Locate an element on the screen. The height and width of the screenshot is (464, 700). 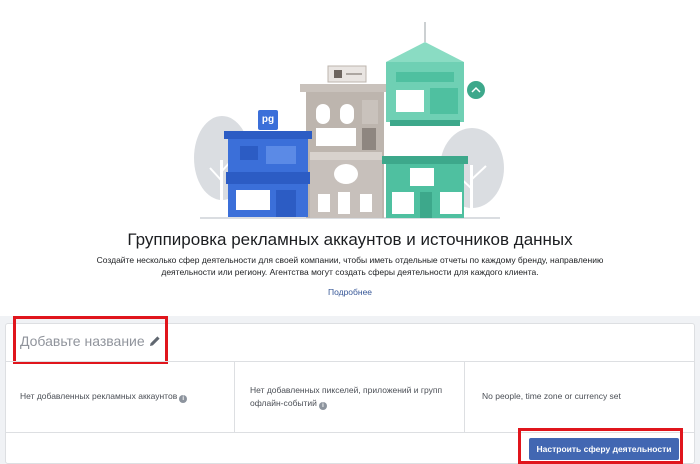
people-status: No people, time zone or currency set is located at coordinates (584, 396).